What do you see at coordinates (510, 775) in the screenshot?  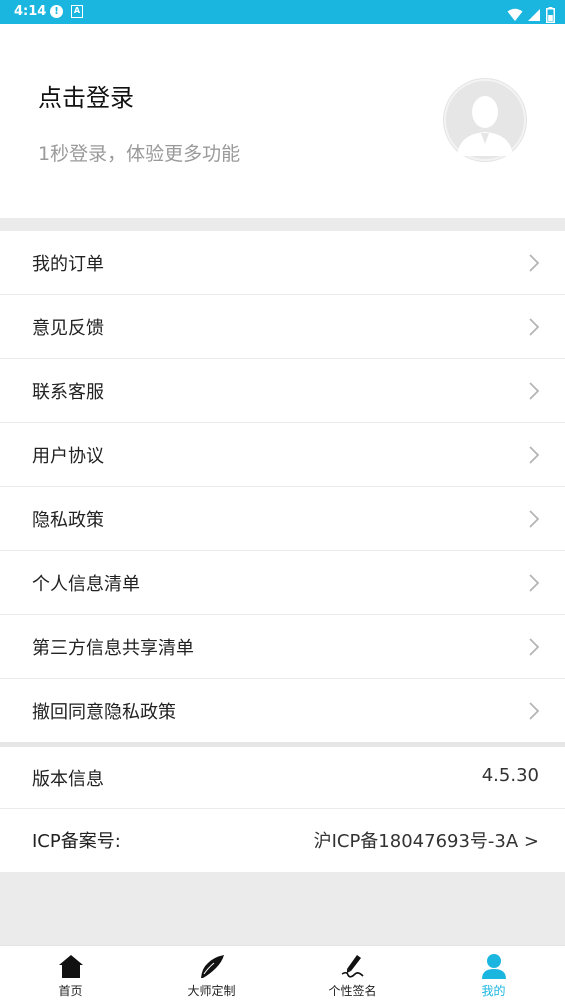 I see `version-value: 4.5.30` at bounding box center [510, 775].